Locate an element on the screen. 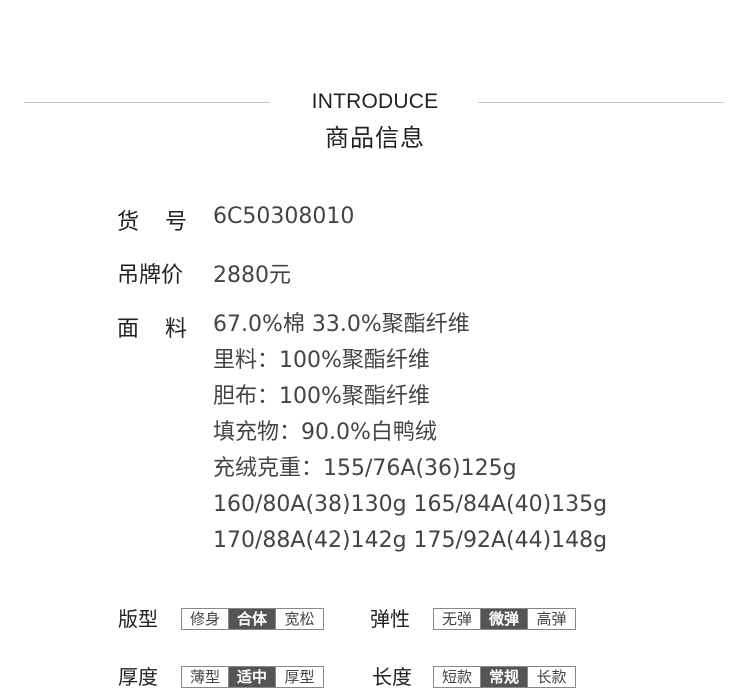 This screenshot has height=693, width=750. fabric-line: 里料：100%聚酯纤维 is located at coordinates (321, 360).